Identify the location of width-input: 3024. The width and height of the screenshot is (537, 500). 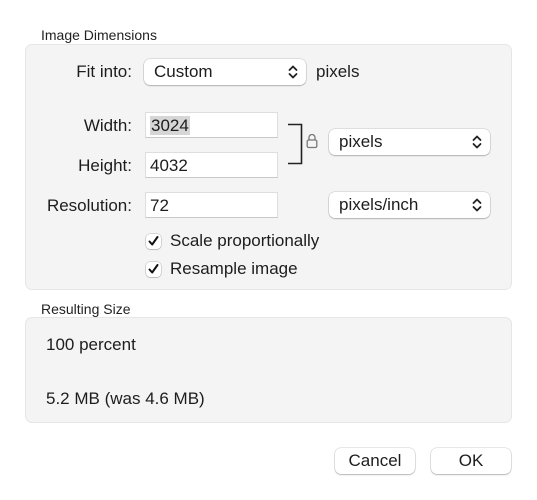
(211, 125).